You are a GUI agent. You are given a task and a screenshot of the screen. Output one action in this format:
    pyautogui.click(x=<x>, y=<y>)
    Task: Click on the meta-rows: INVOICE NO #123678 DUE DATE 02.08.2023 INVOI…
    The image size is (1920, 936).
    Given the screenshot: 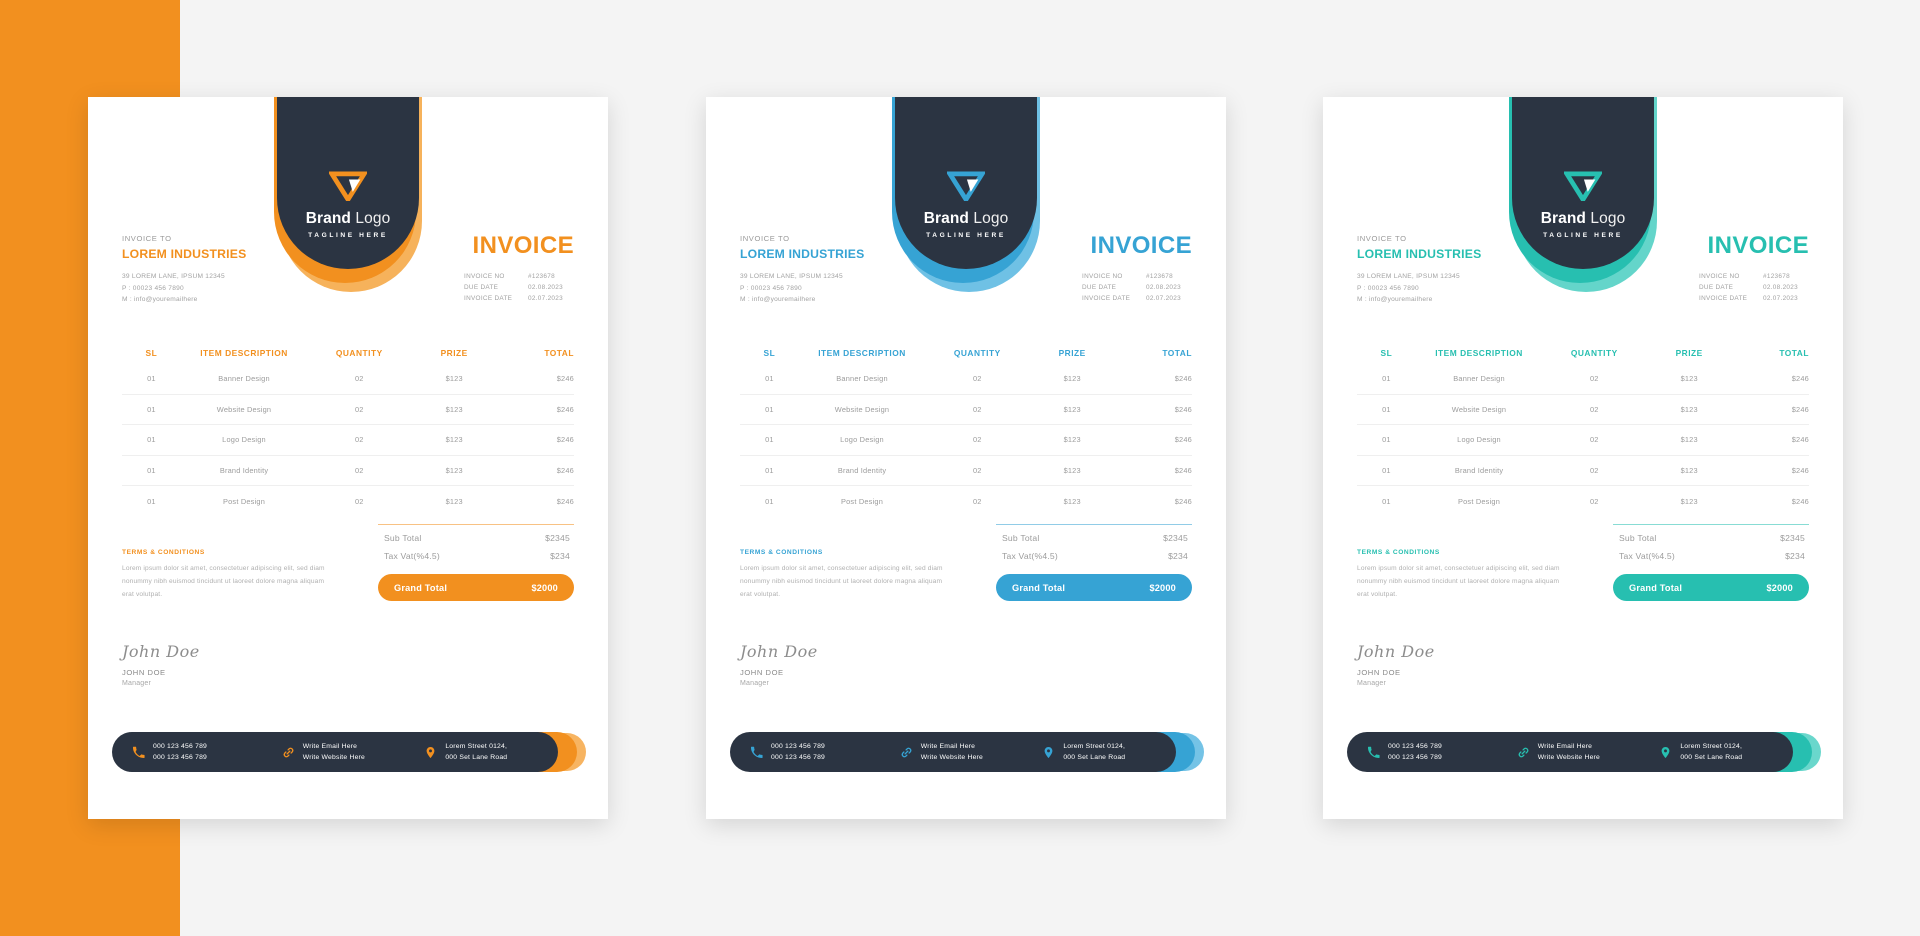 What is the action you would take?
    pyautogui.click(x=519, y=288)
    